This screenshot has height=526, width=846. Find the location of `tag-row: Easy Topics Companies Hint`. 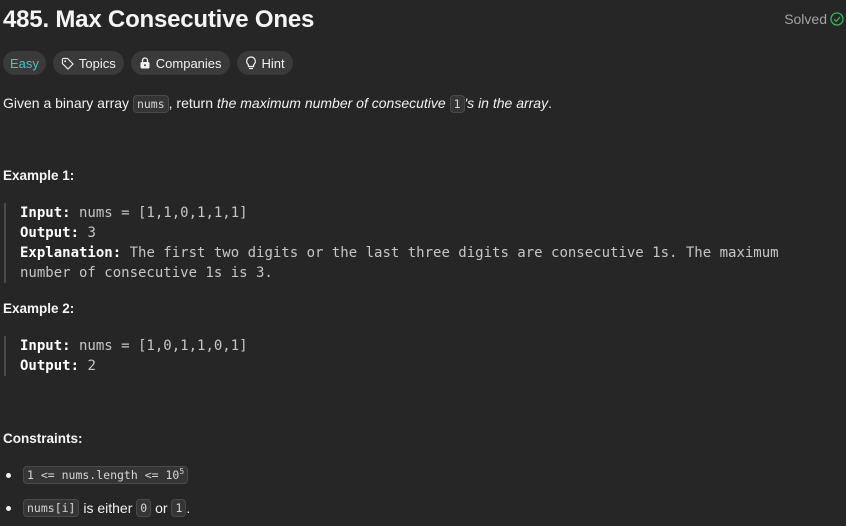

tag-row: Easy Topics Companies Hint is located at coordinates (148, 63).